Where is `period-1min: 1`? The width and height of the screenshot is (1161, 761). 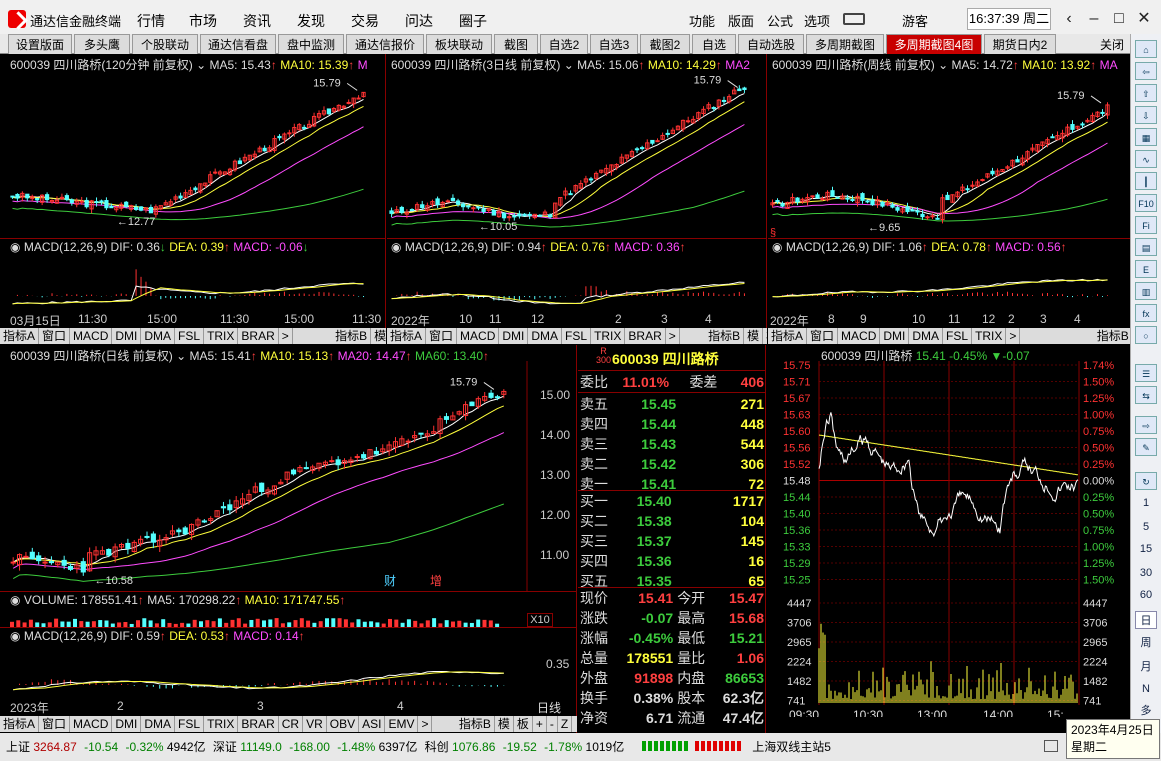 period-1min: 1 is located at coordinates (1146, 503).